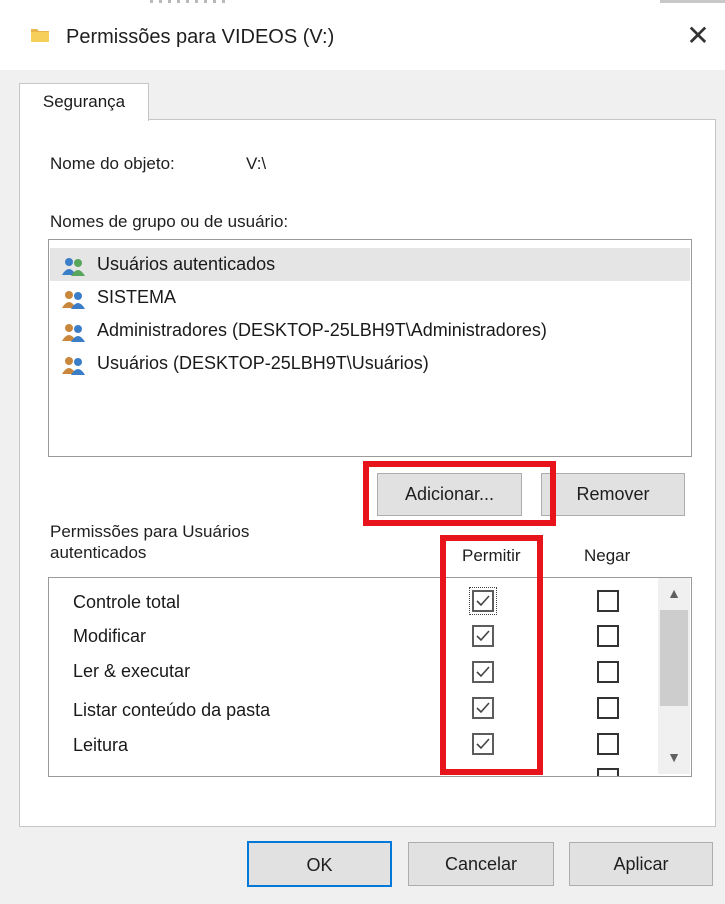  Describe the element at coordinates (608, 672) in the screenshot. I see `deny-checkbox-read-execute` at that location.